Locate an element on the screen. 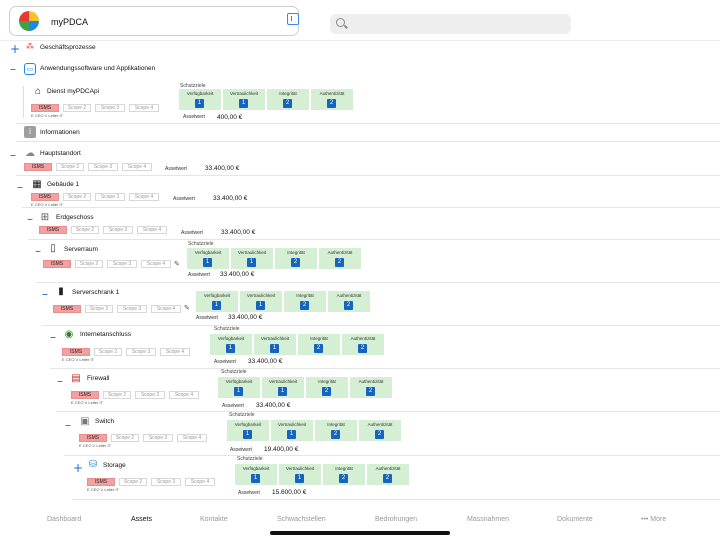 Image resolution: width=720 pixels, height=540 pixels. asset-name: Dienst myPDCApi is located at coordinates (73, 91).